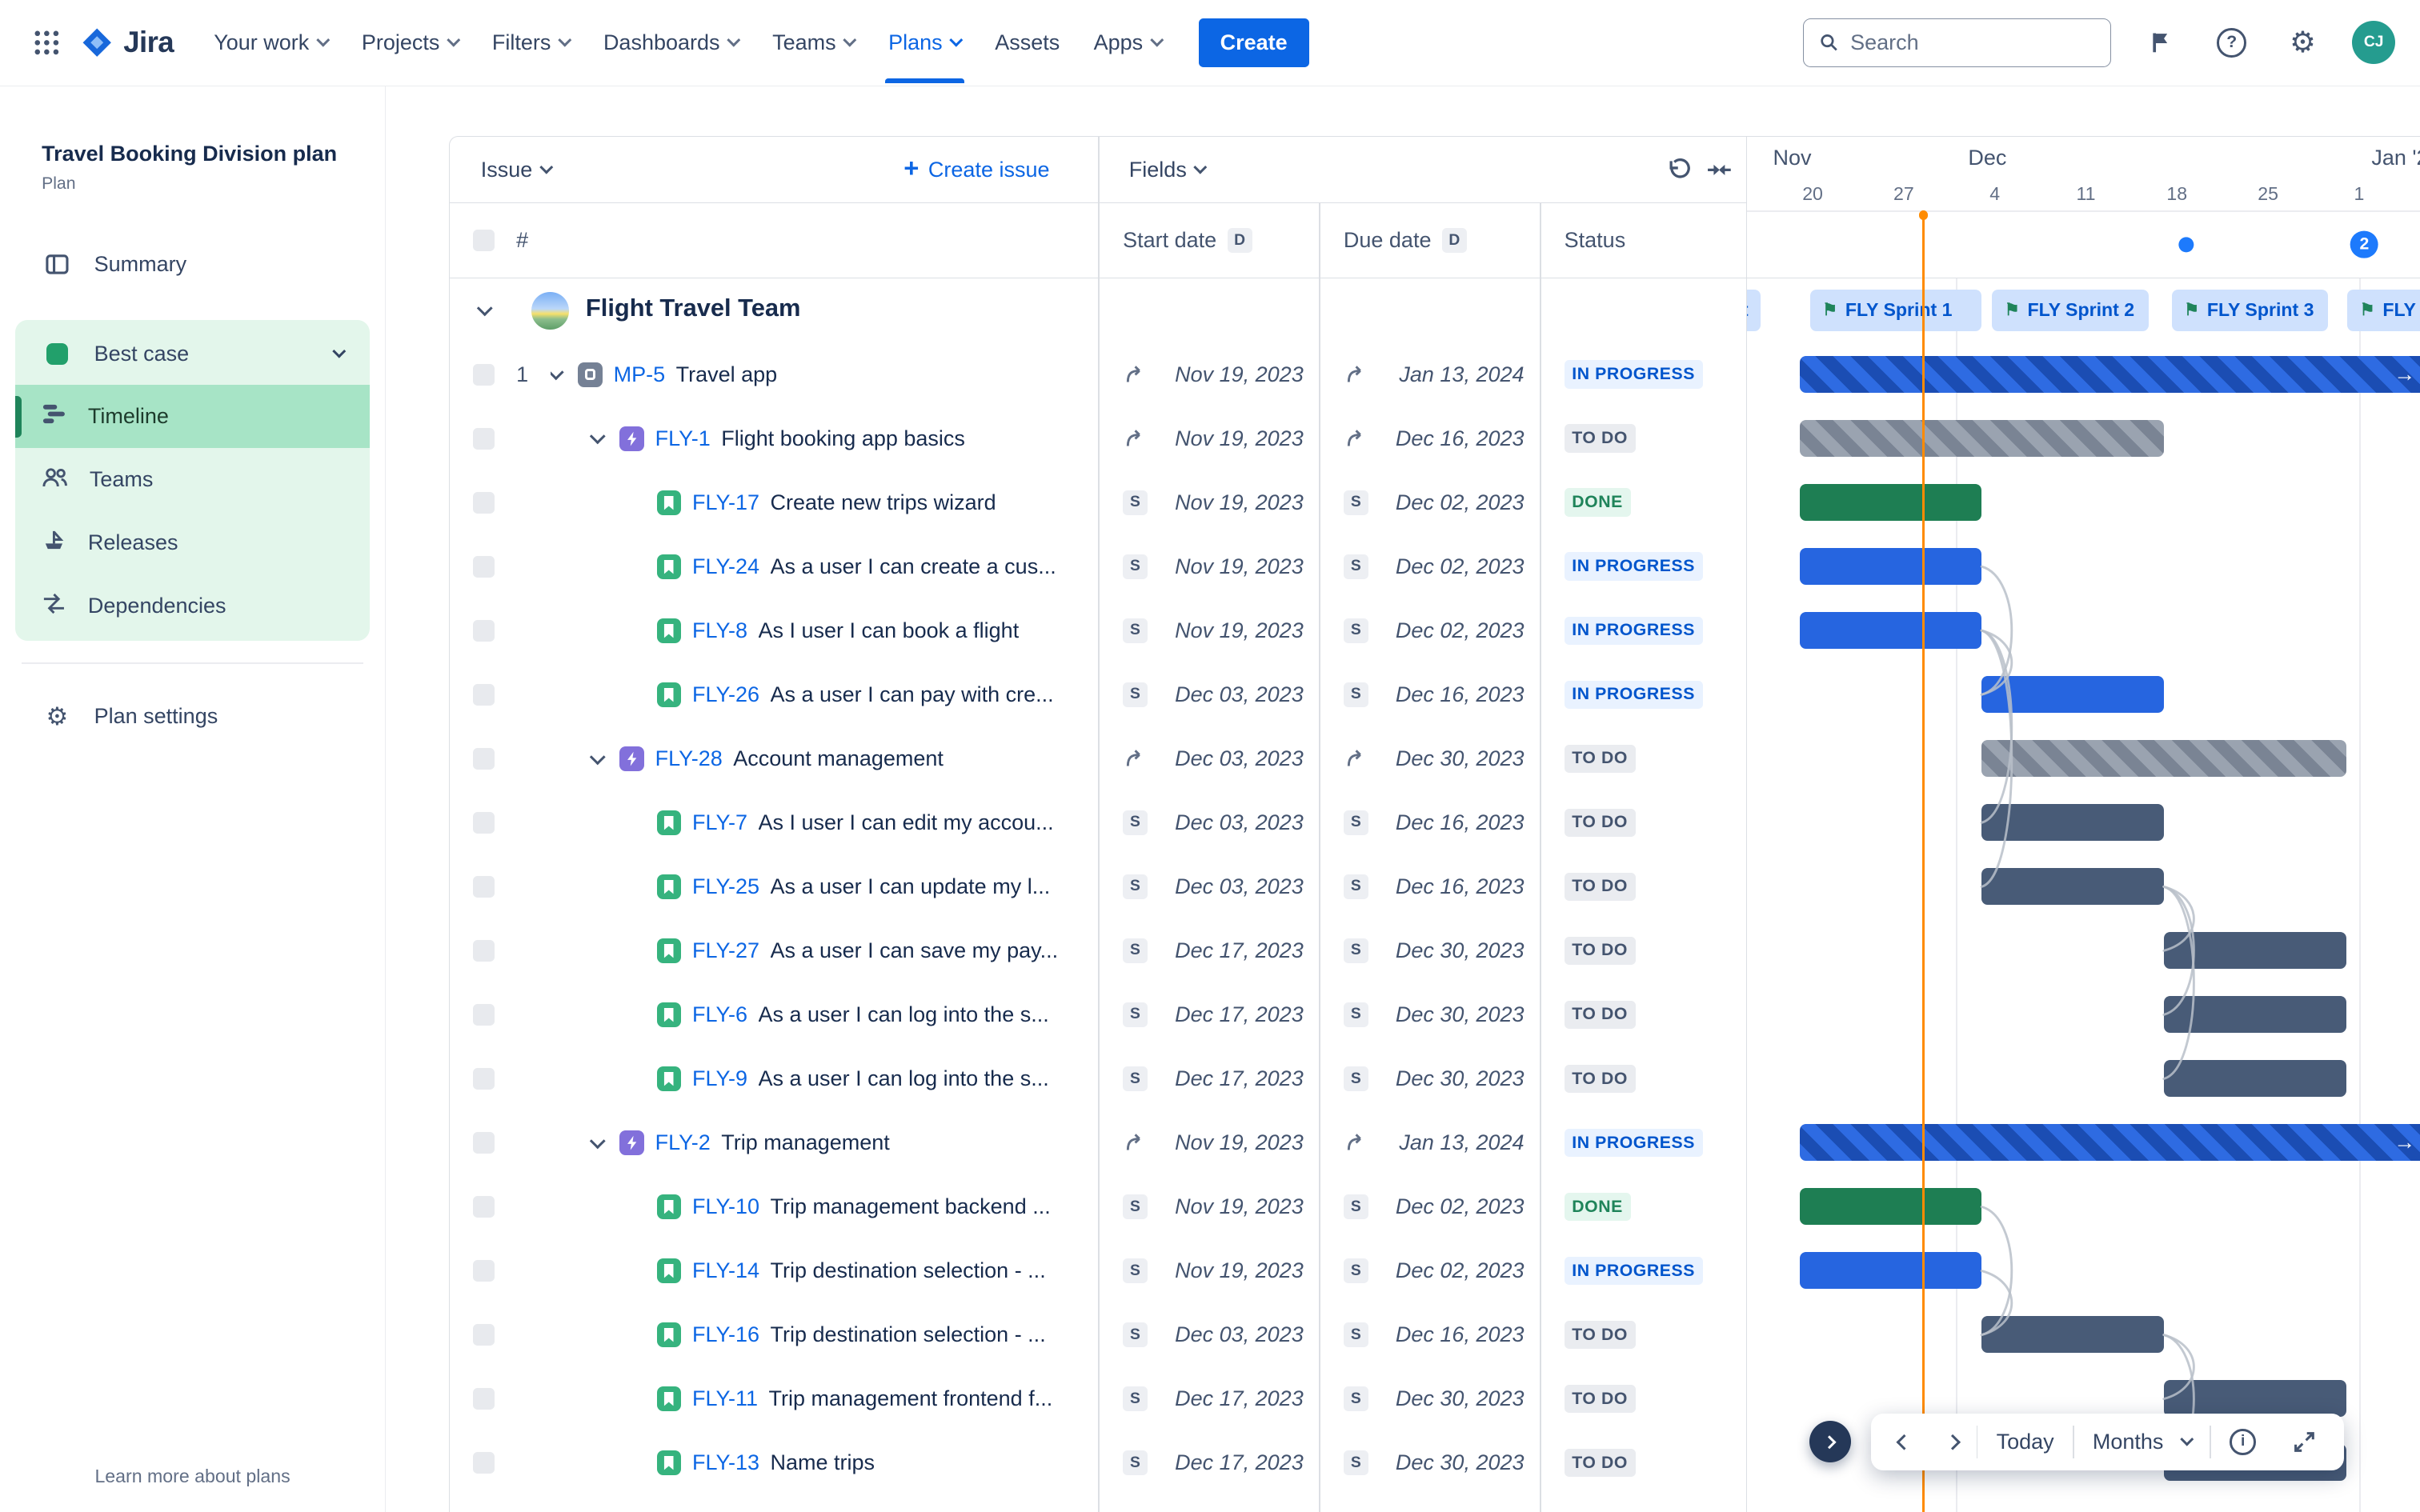 The image size is (2420, 1512). I want to click on issue-type-dropdown: Issue, so click(517, 170).